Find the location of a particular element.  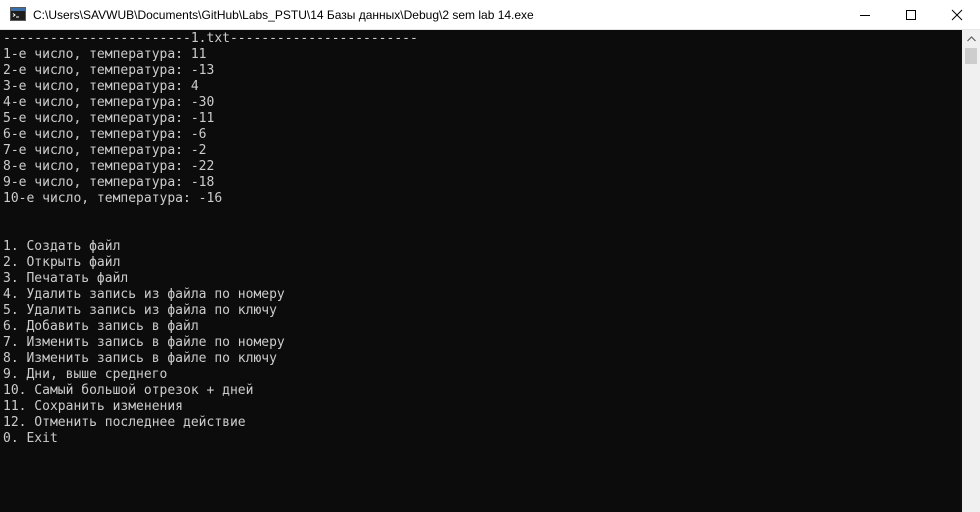

console-line: 7-е число, температура: -2 is located at coordinates (105, 150).